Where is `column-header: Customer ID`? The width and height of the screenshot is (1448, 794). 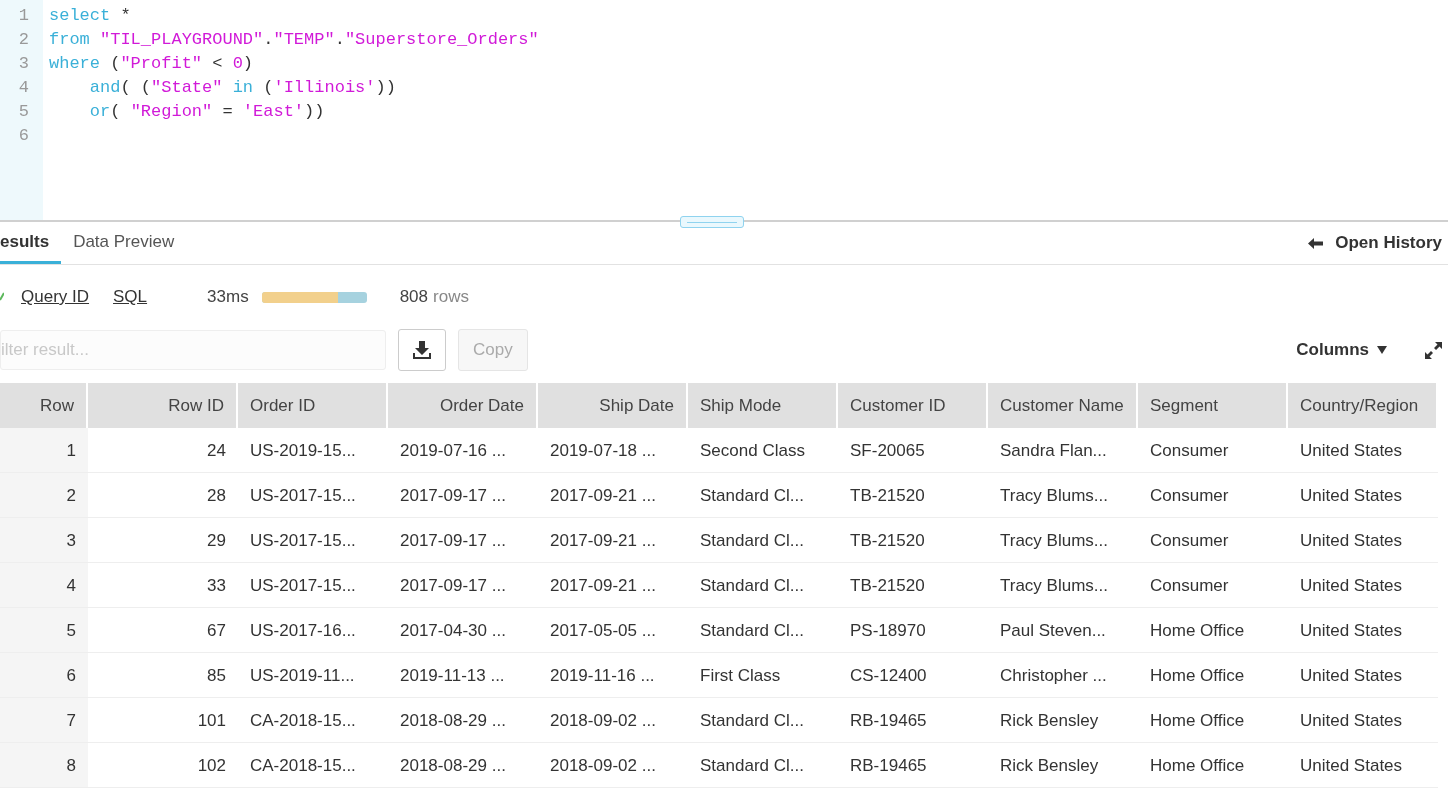
column-header: Customer ID is located at coordinates (913, 405).